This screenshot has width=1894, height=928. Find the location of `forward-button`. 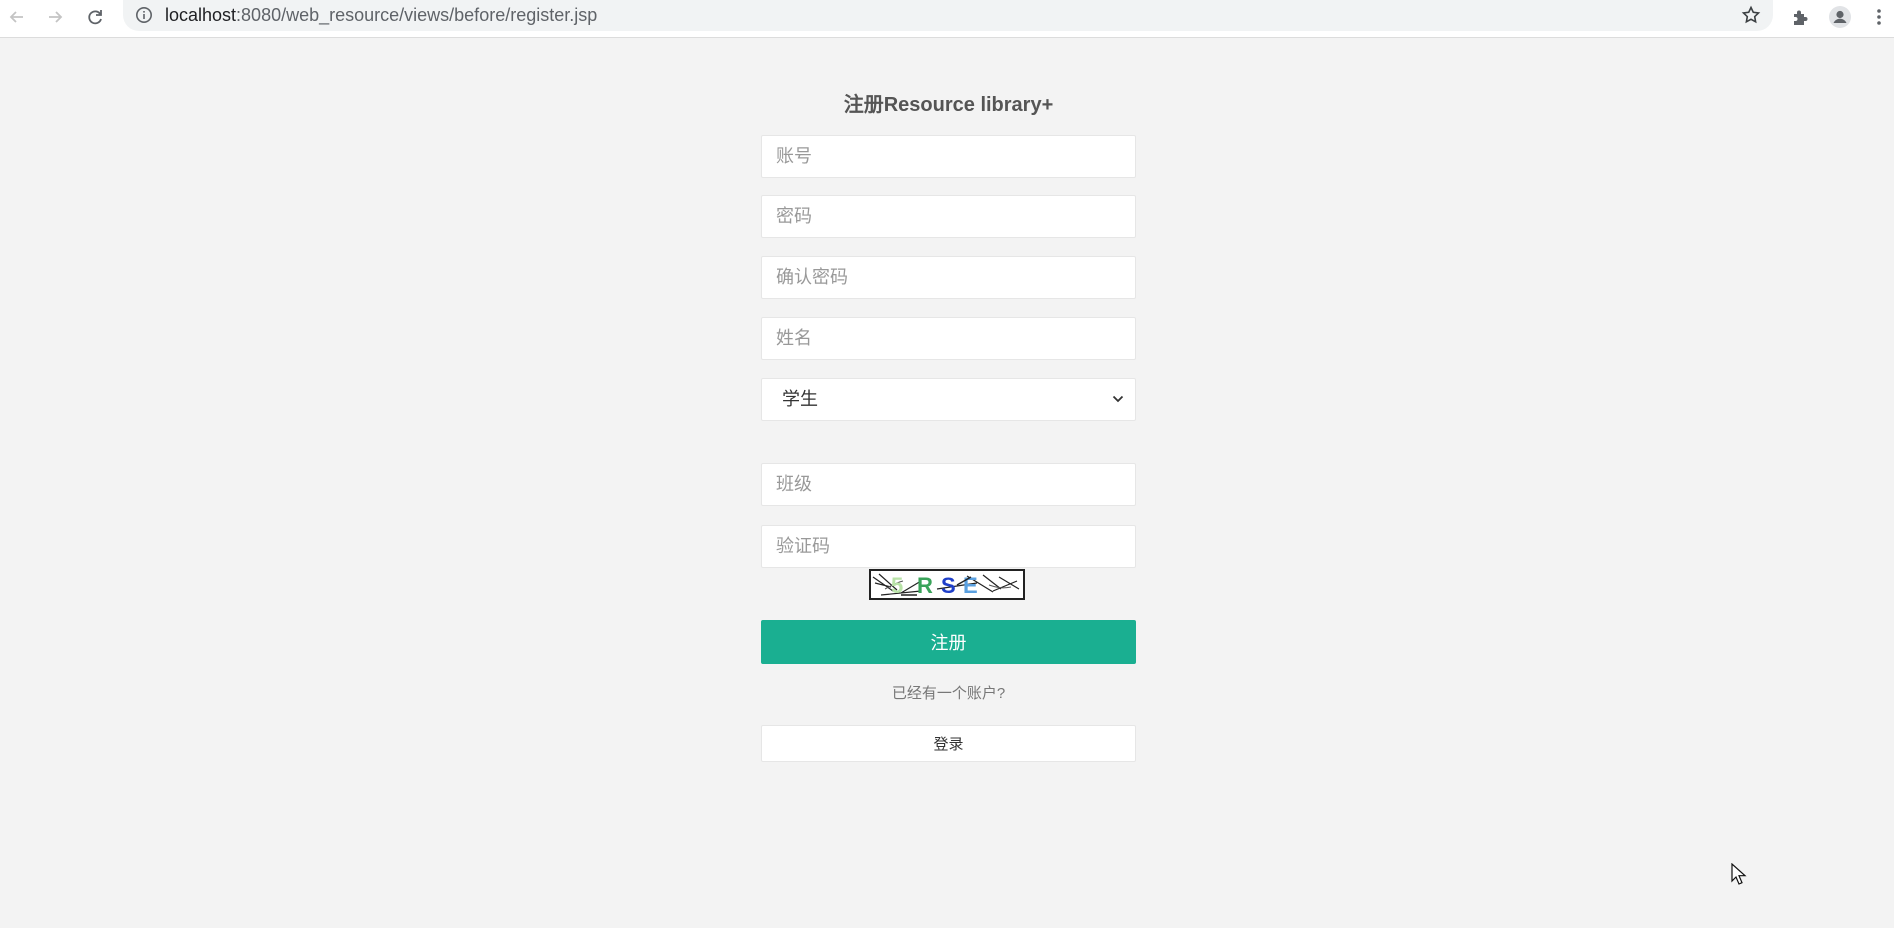

forward-button is located at coordinates (55, 17).